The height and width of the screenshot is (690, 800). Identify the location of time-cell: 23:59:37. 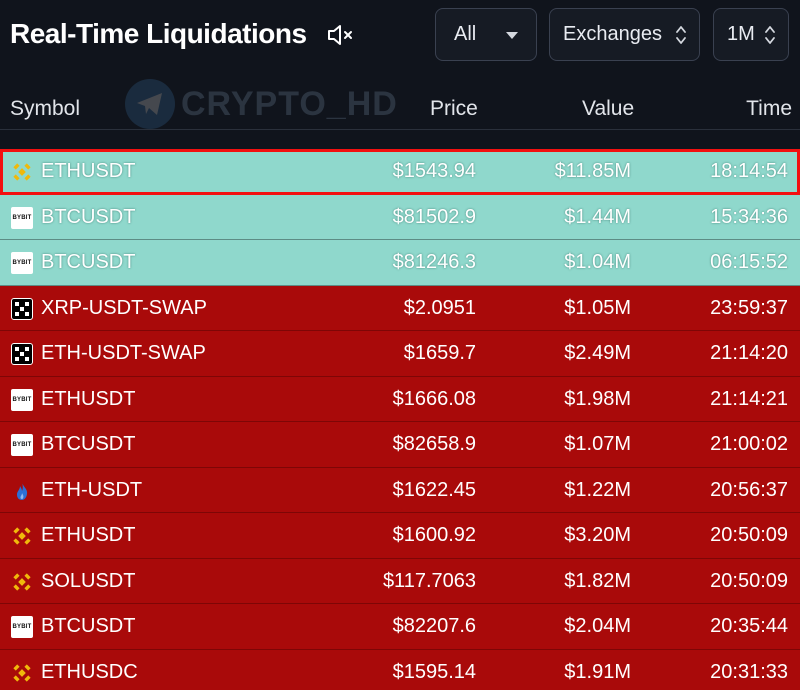
(749, 307).